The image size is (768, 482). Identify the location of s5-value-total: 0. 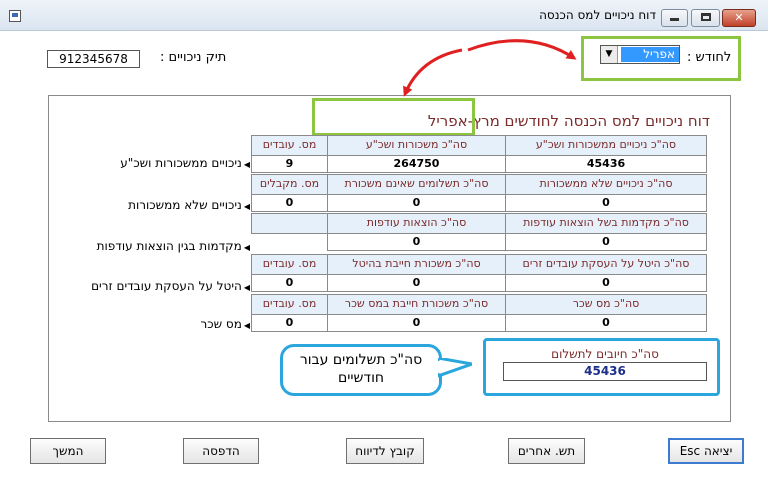
(606, 323).